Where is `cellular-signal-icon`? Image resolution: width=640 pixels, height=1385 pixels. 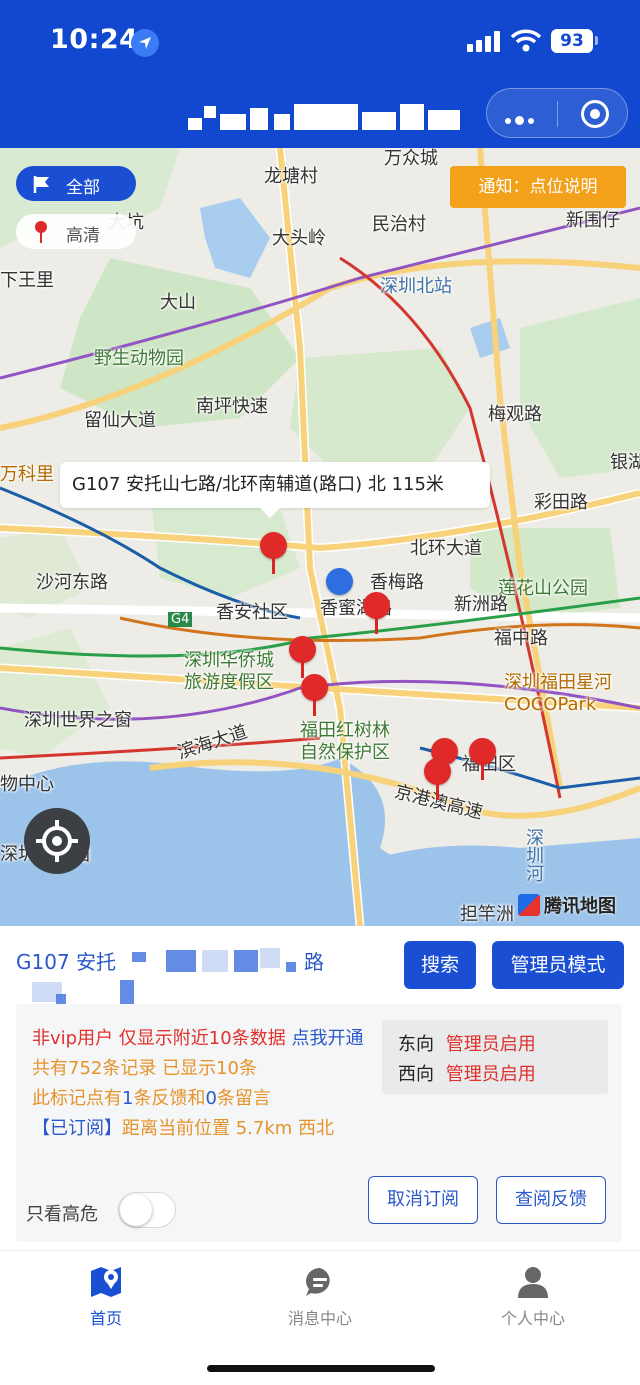
cellular-signal-icon is located at coordinates (484, 41).